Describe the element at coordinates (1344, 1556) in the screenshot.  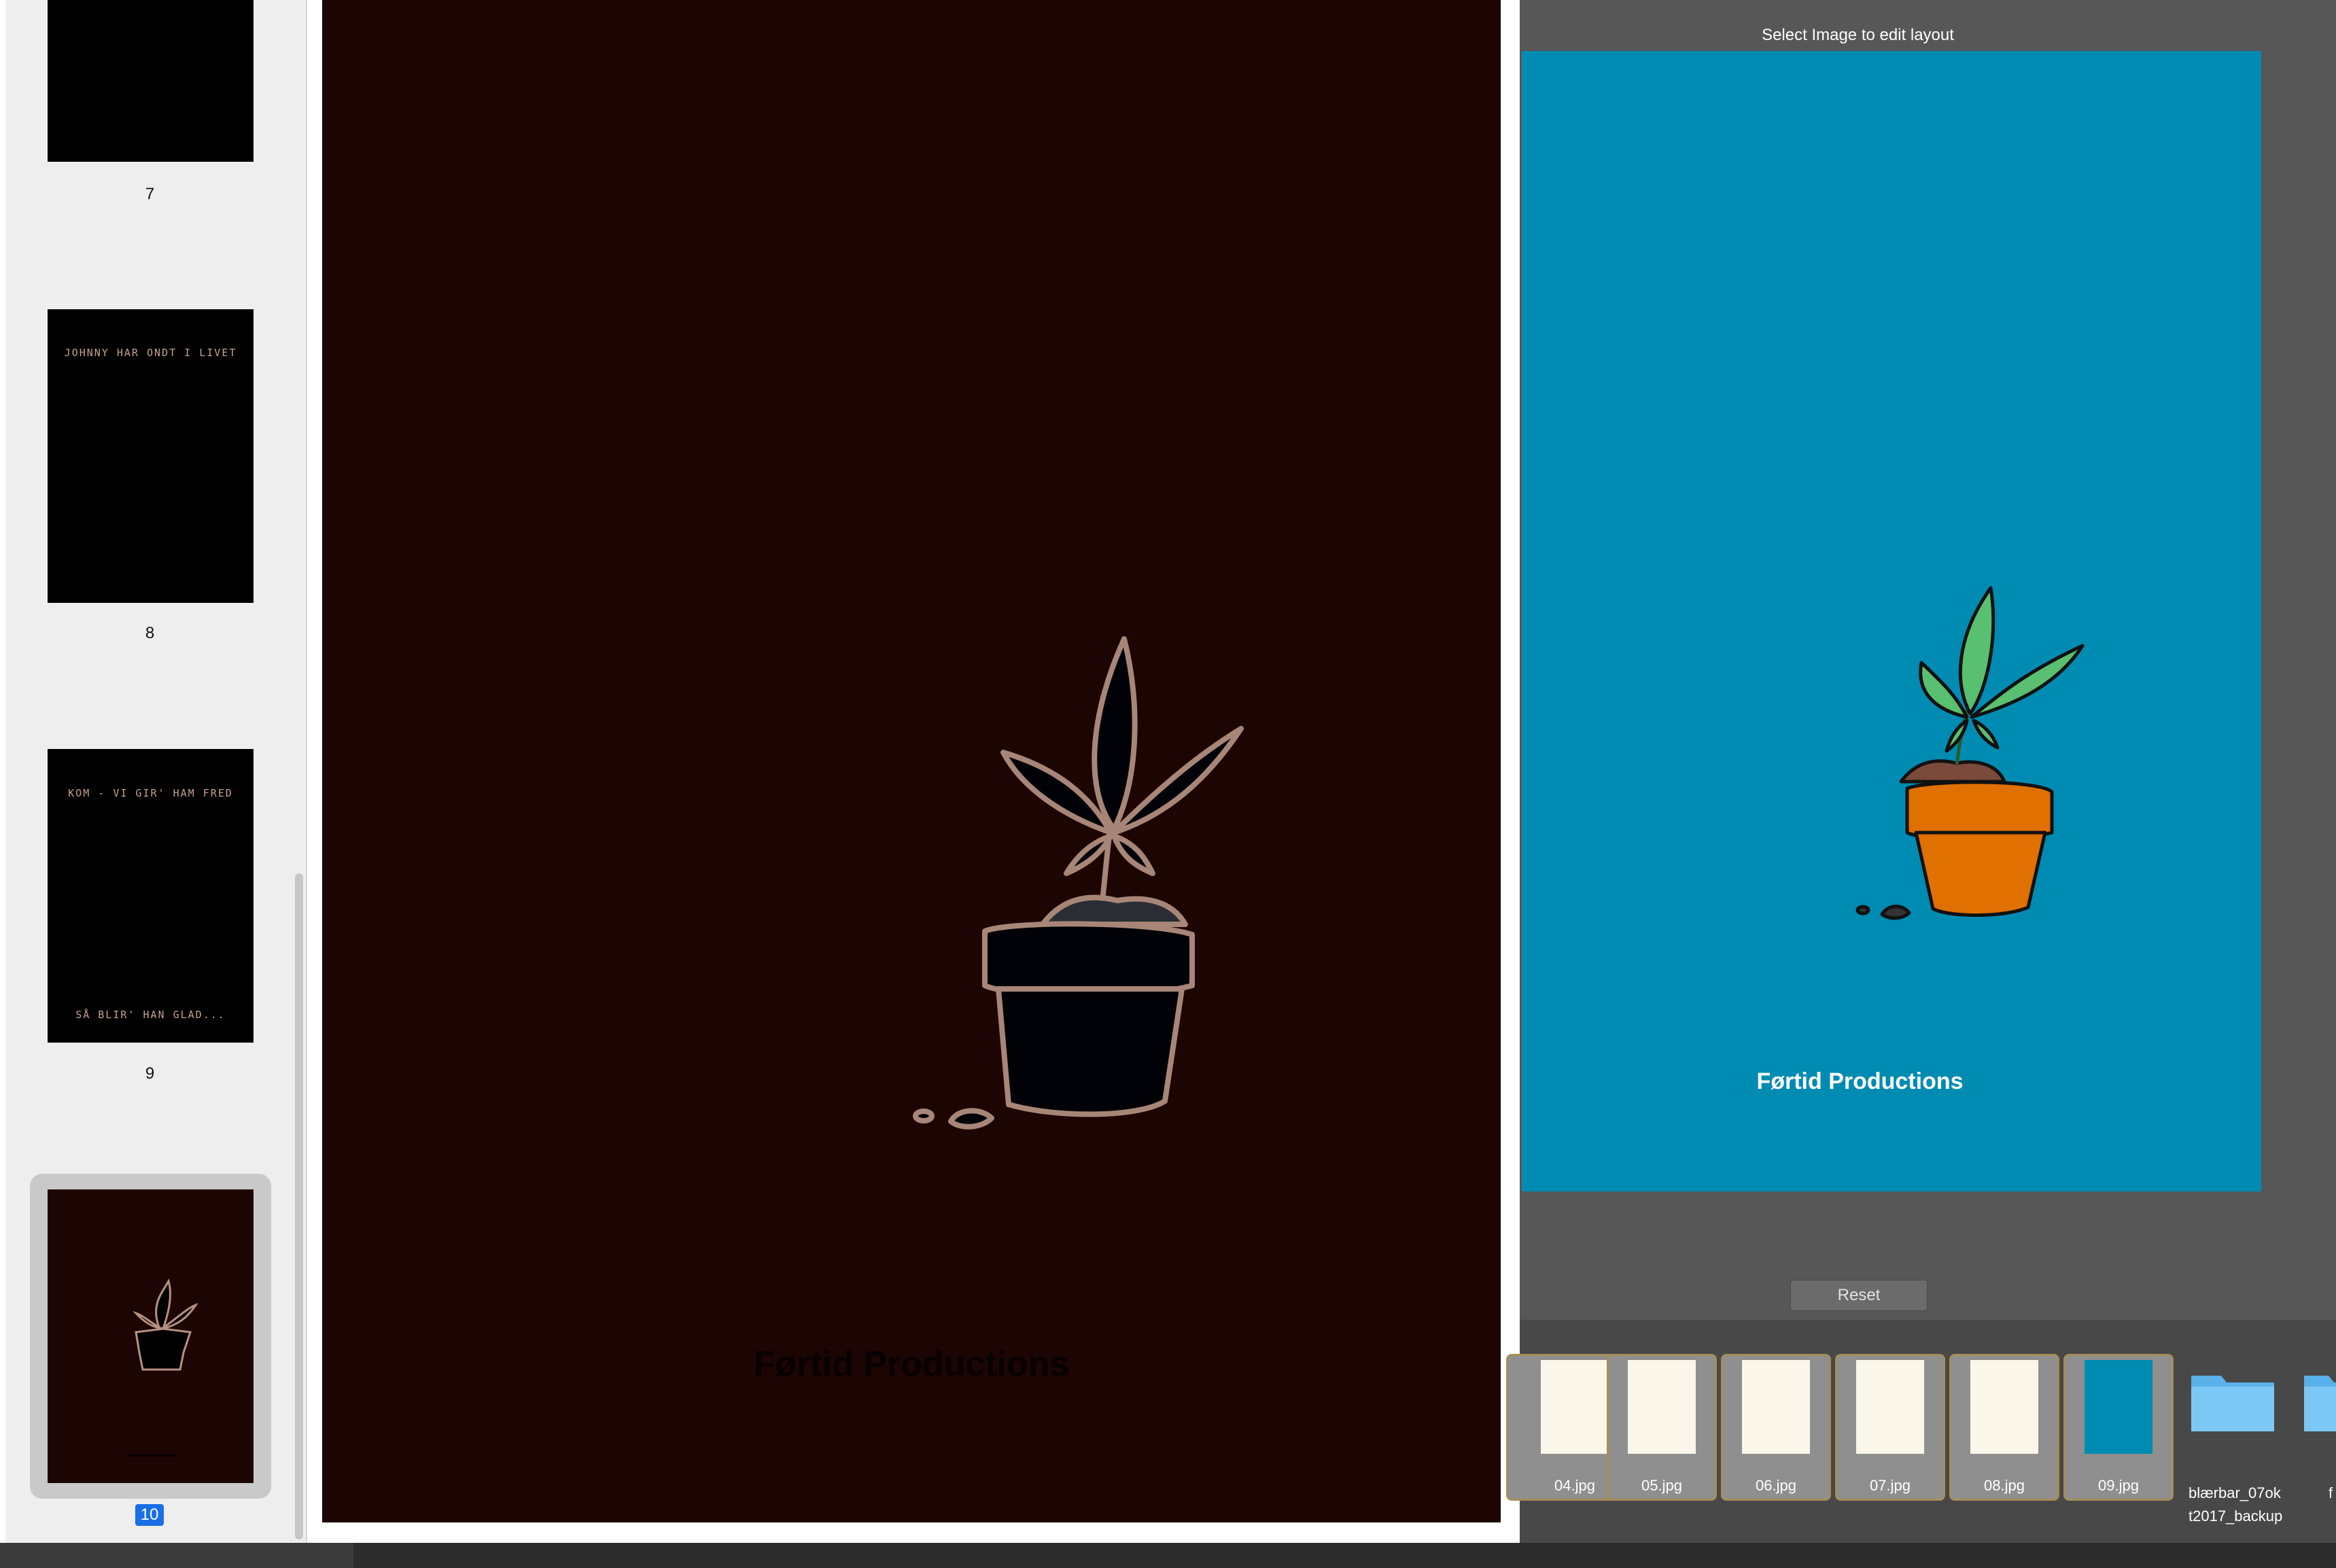
I see `bottom-scroll-bar` at that location.